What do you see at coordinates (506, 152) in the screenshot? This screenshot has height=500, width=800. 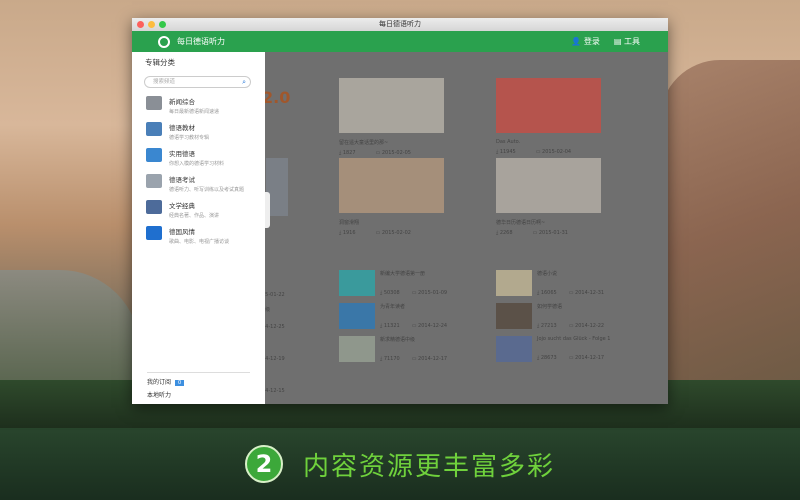 I see `download-count: ⤓ 11945` at bounding box center [506, 152].